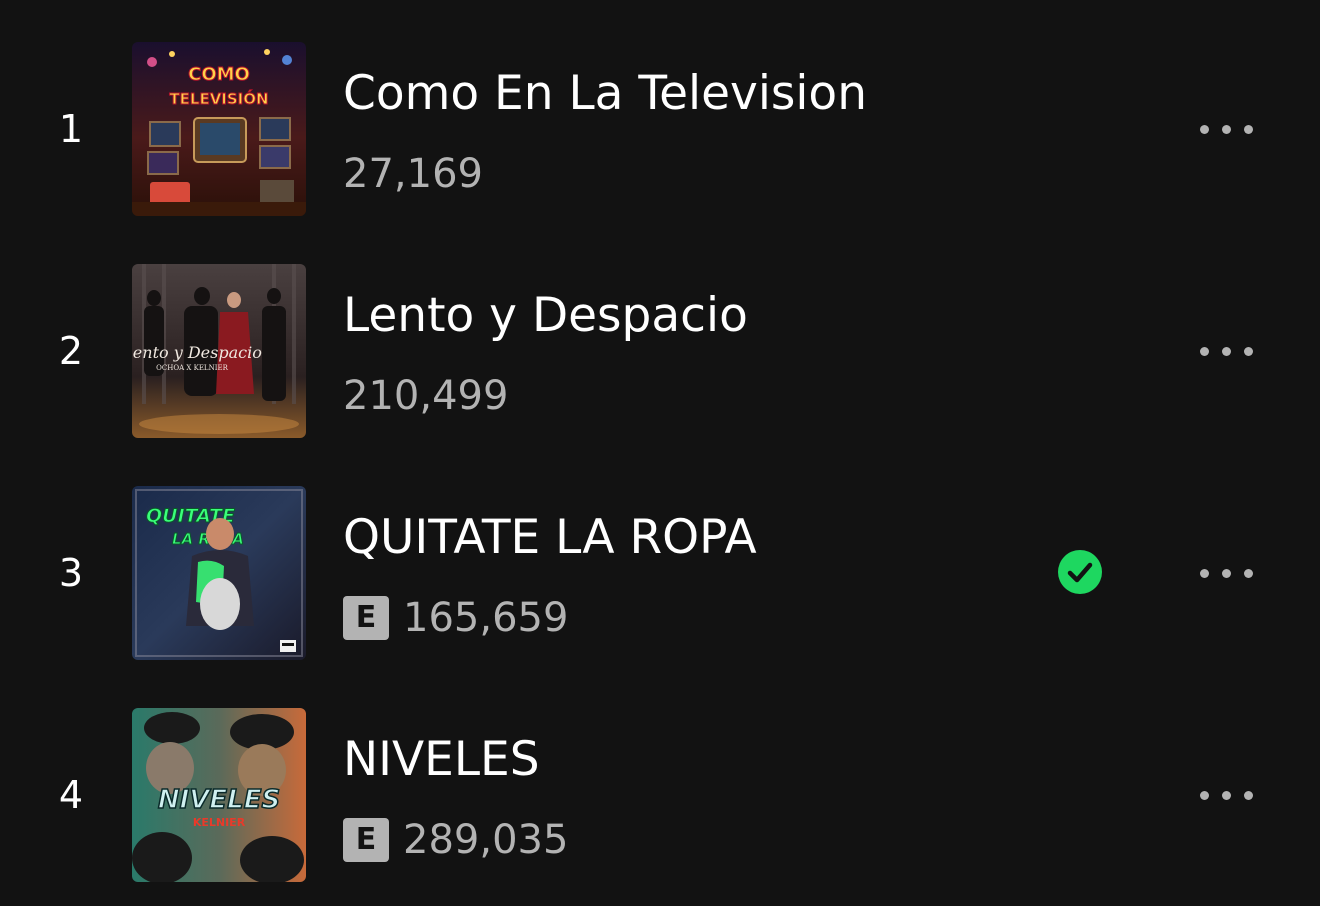 This screenshot has width=1320, height=906. Describe the element at coordinates (71, 795) in the screenshot. I see `track-rank: 4` at that location.